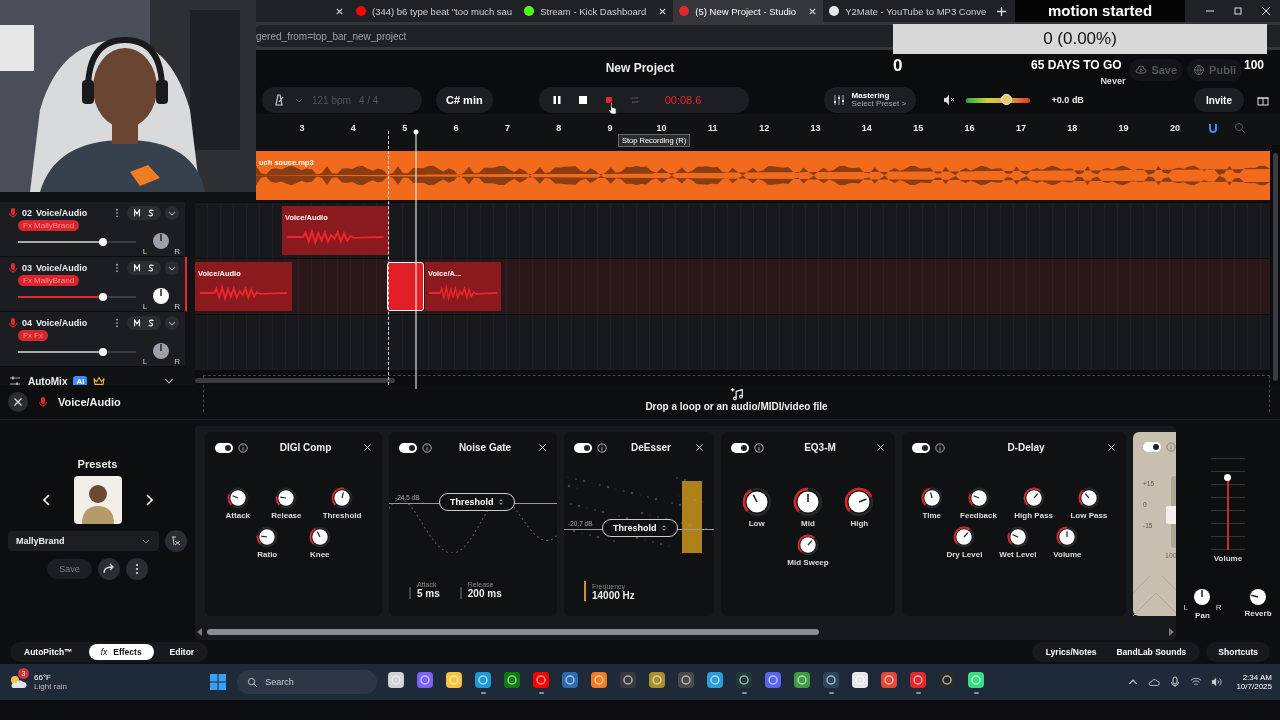 Image resolution: width=1280 pixels, height=720 pixels. What do you see at coordinates (93, 284) in the screenshot?
I see `track-header: 03 Voice/Audio Fx MallyBrand L R` at bounding box center [93, 284].